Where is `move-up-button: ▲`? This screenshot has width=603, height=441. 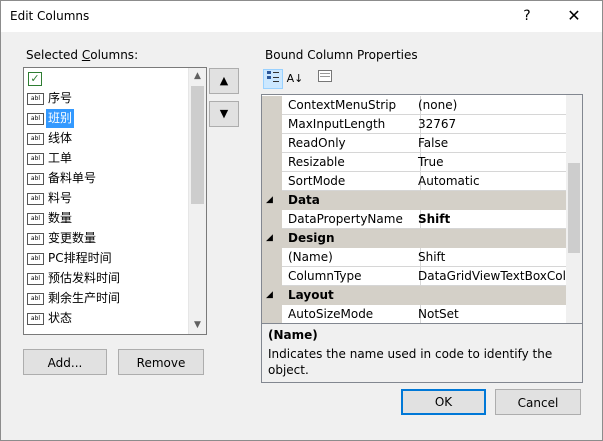 move-up-button: ▲ is located at coordinates (224, 81).